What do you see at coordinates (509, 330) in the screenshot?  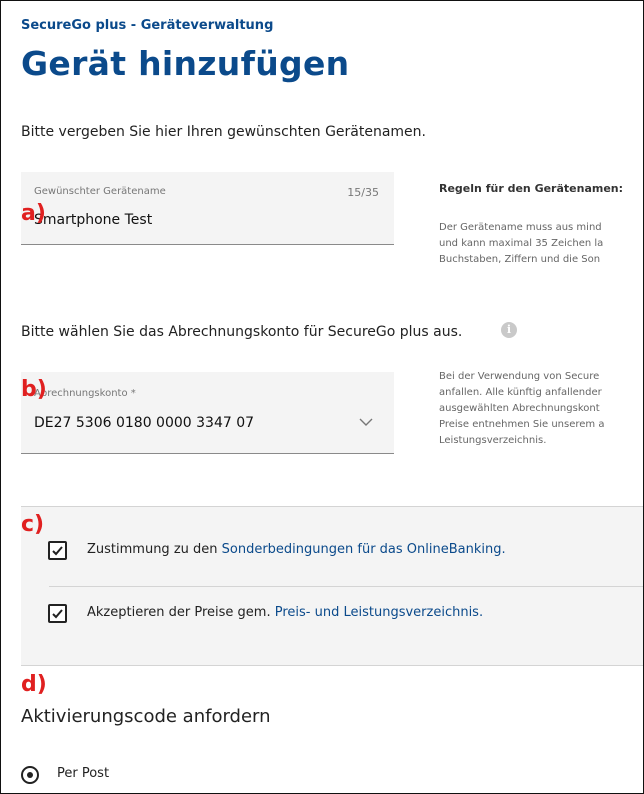 I see `info-icon: i` at bounding box center [509, 330].